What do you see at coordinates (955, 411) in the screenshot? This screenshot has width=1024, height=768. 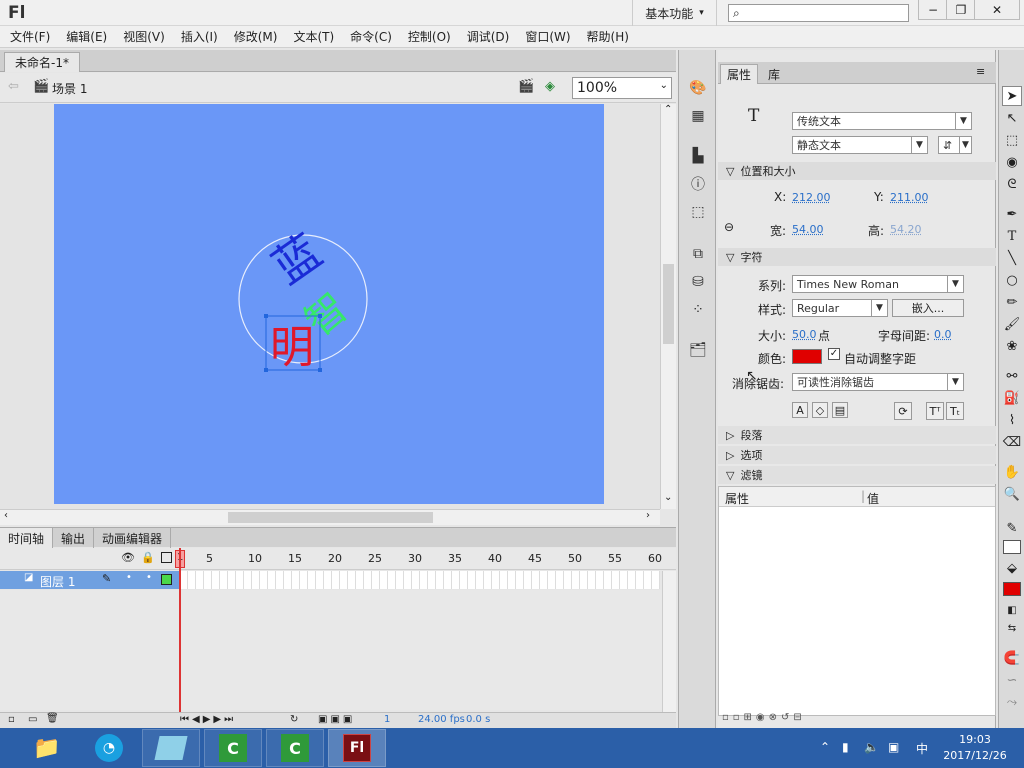 I see `subscript-icon: Tₜ` at bounding box center [955, 411].